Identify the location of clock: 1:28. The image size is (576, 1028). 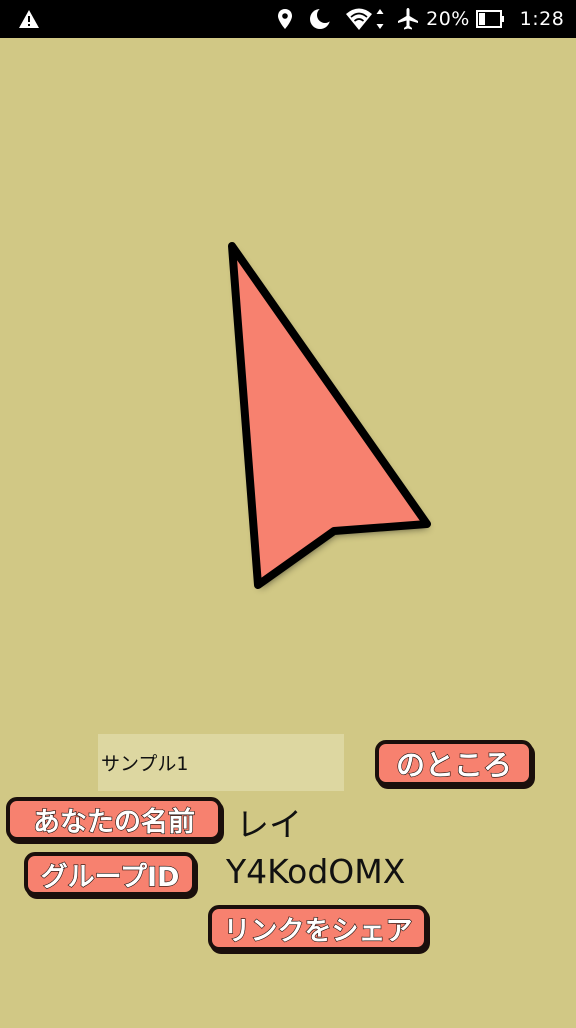
(542, 19).